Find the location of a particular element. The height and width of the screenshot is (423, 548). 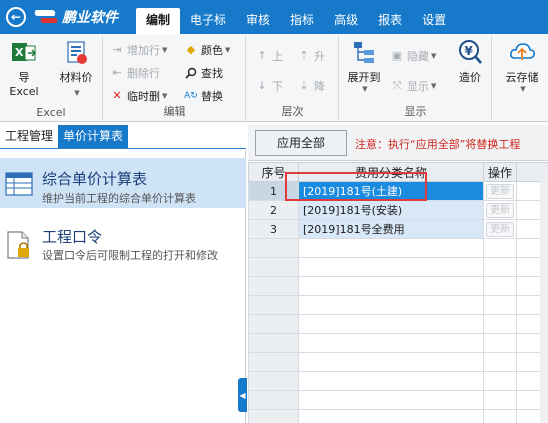

tab-unit-price-table: 单价计算表 is located at coordinates (93, 136).